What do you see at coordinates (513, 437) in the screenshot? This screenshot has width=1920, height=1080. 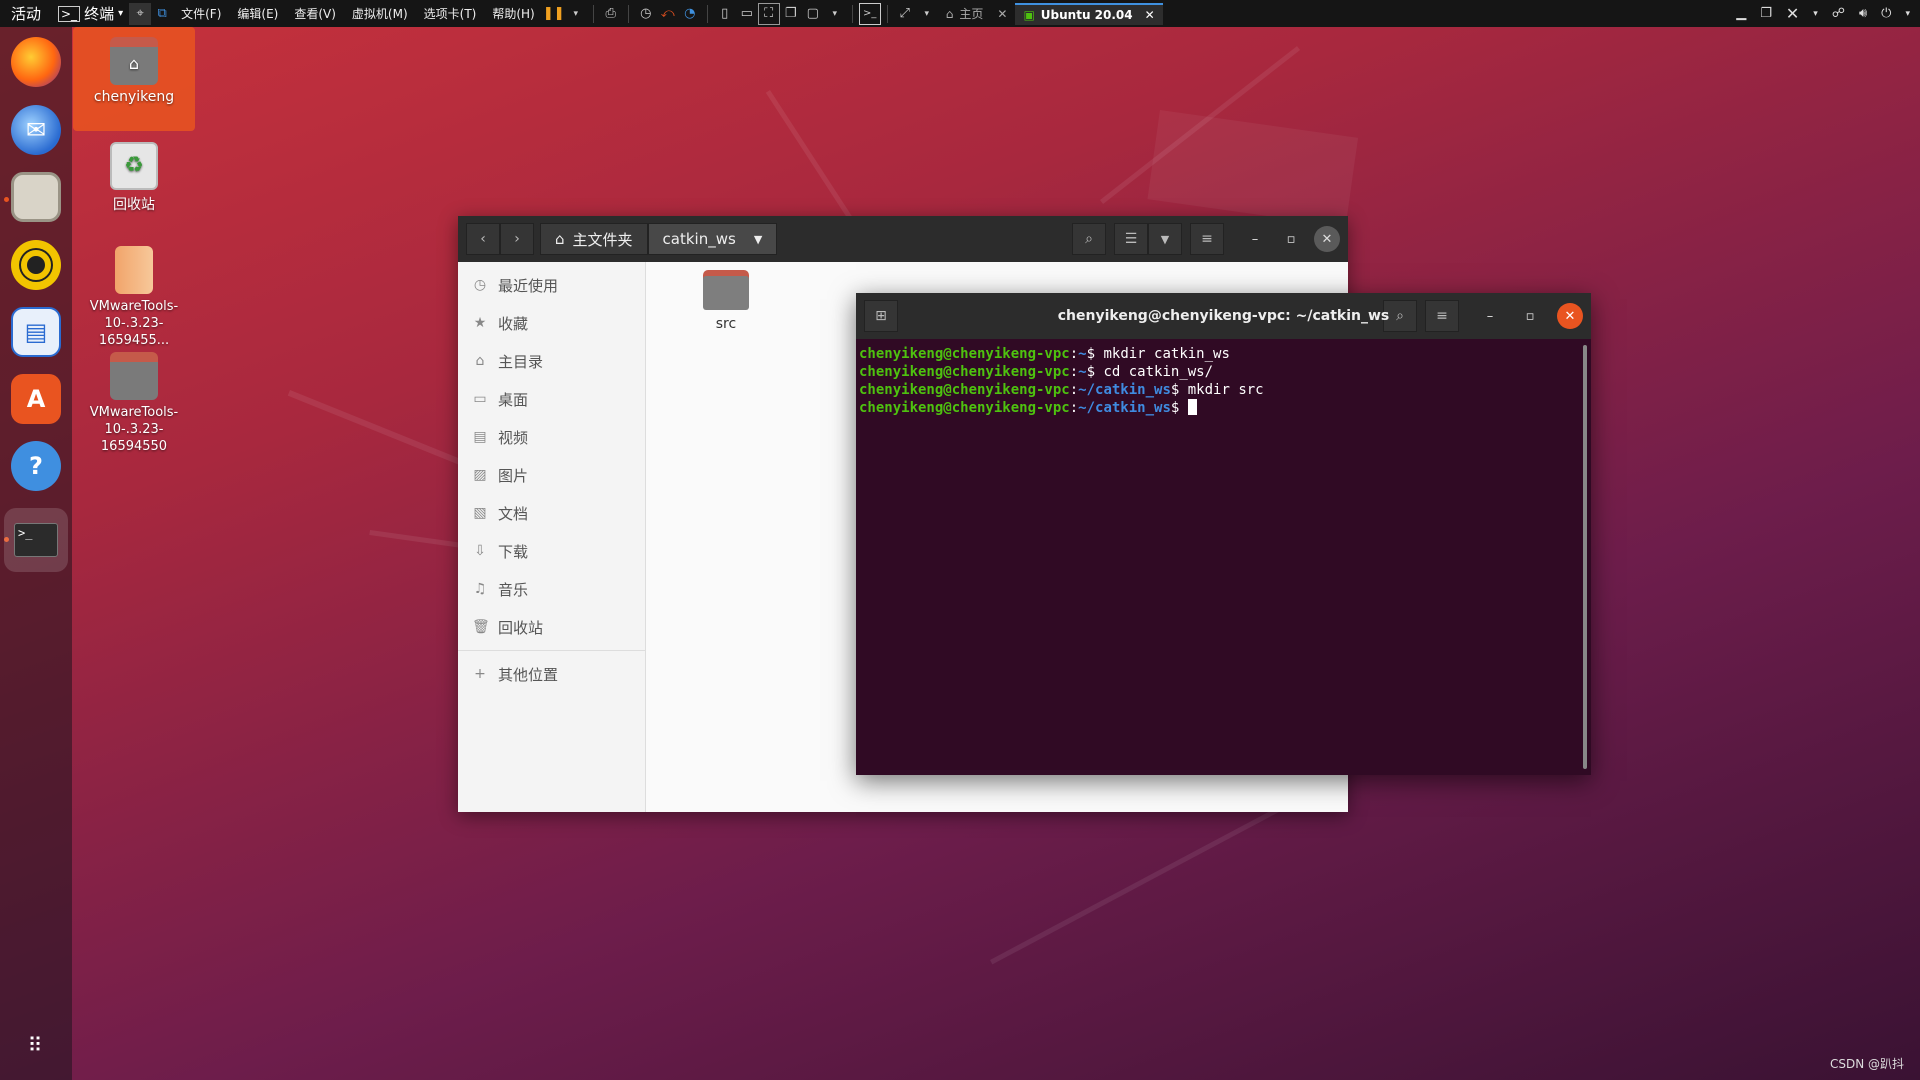 I see `sidebar-item-label: 视频` at bounding box center [513, 437].